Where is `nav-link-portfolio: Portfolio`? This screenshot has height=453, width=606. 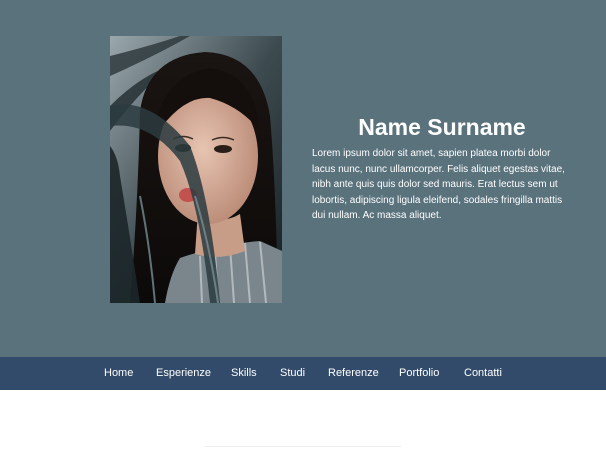
nav-link-portfolio: Portfolio is located at coordinates (419, 373).